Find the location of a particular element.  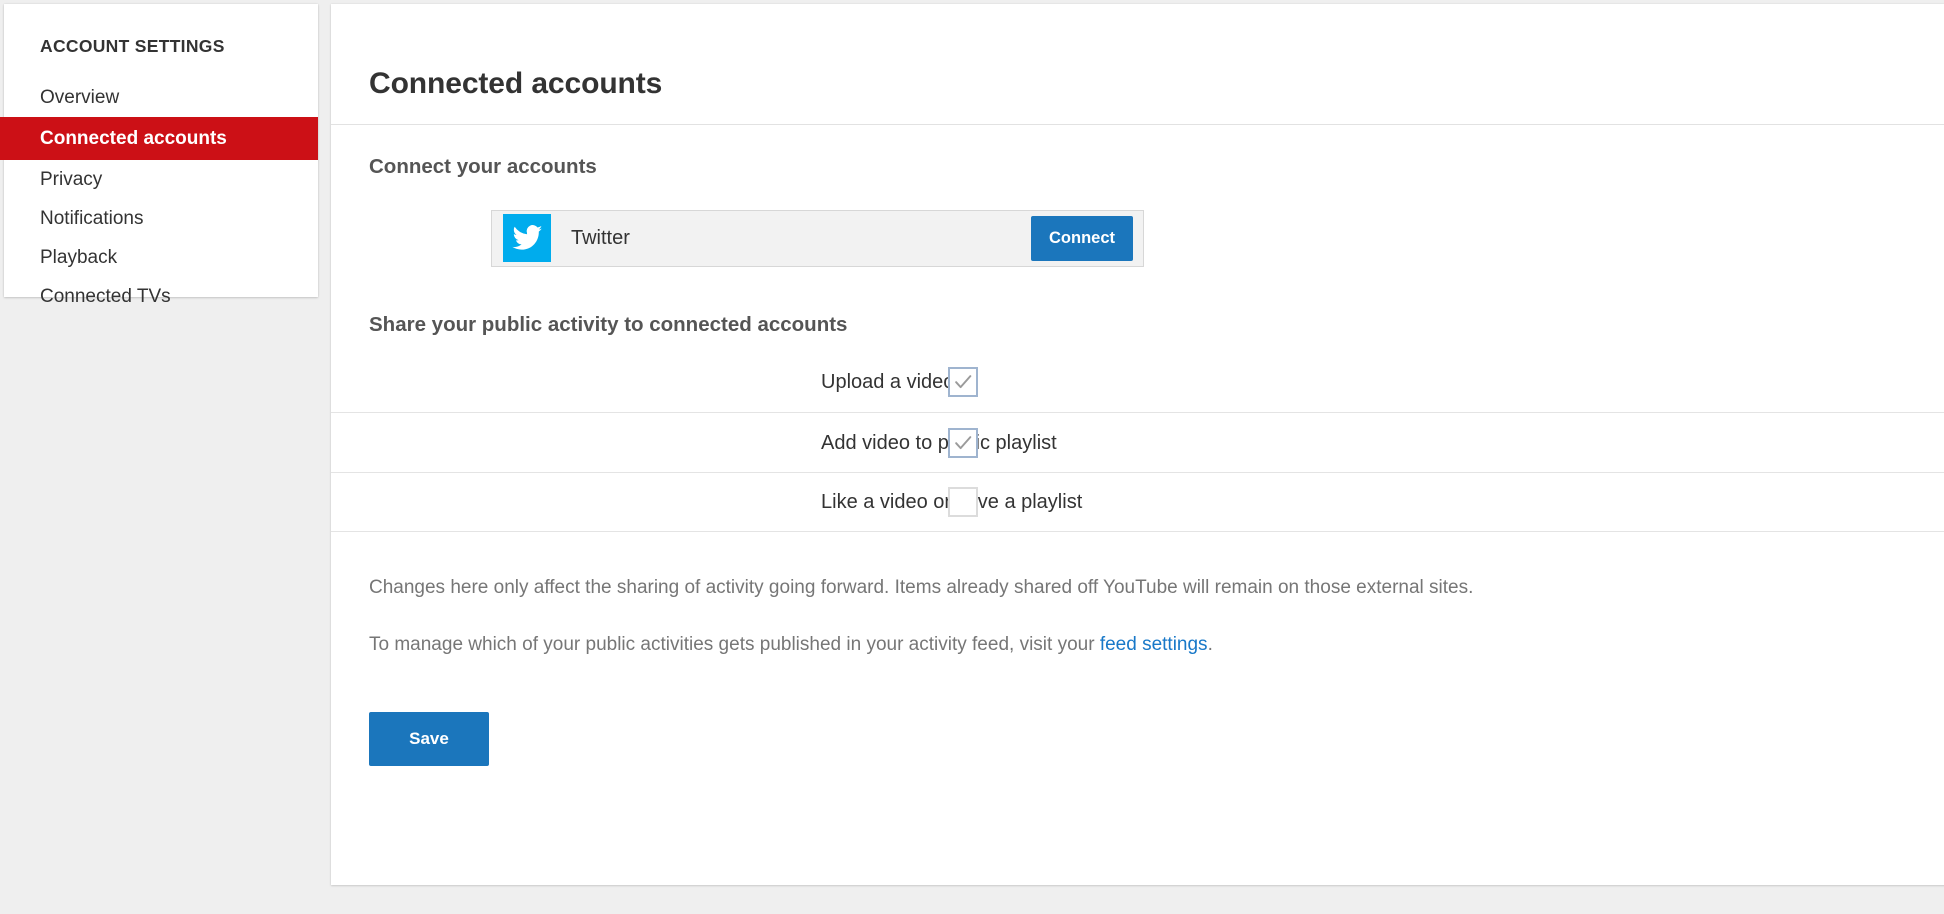

sidebar-item-connected-tvs: Connected TVs is located at coordinates (161, 296).